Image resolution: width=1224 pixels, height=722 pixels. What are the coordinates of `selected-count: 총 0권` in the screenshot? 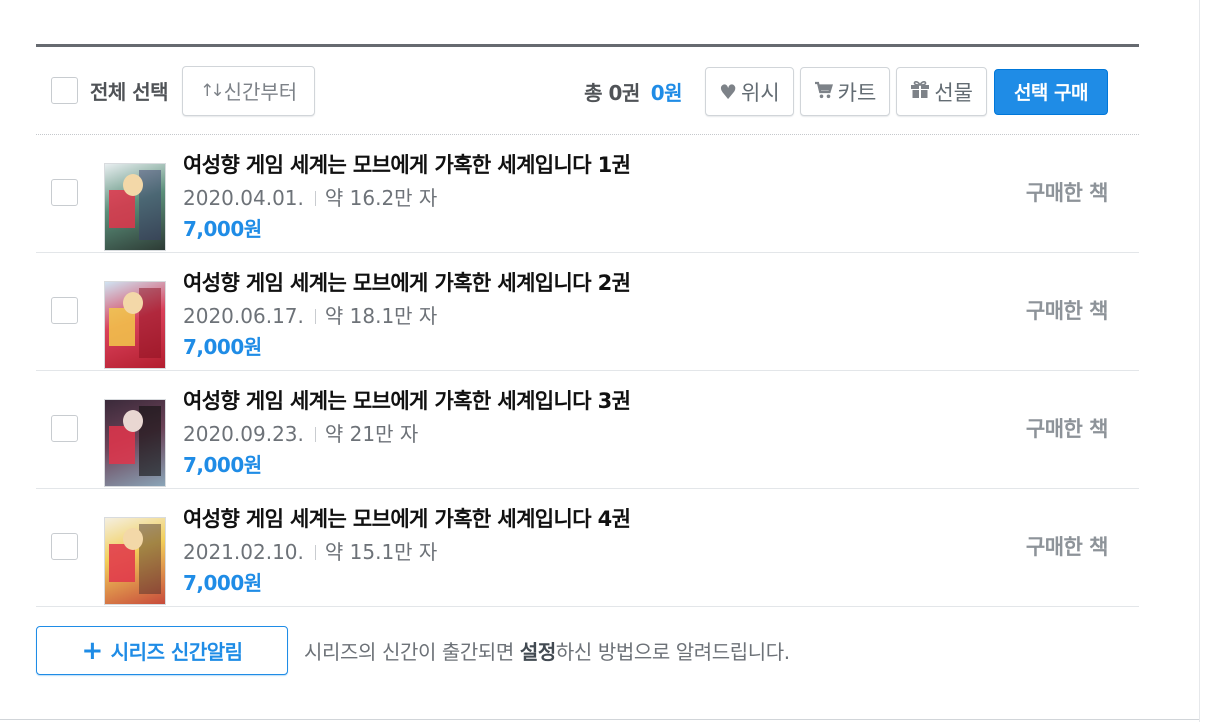 It's located at (612, 93).